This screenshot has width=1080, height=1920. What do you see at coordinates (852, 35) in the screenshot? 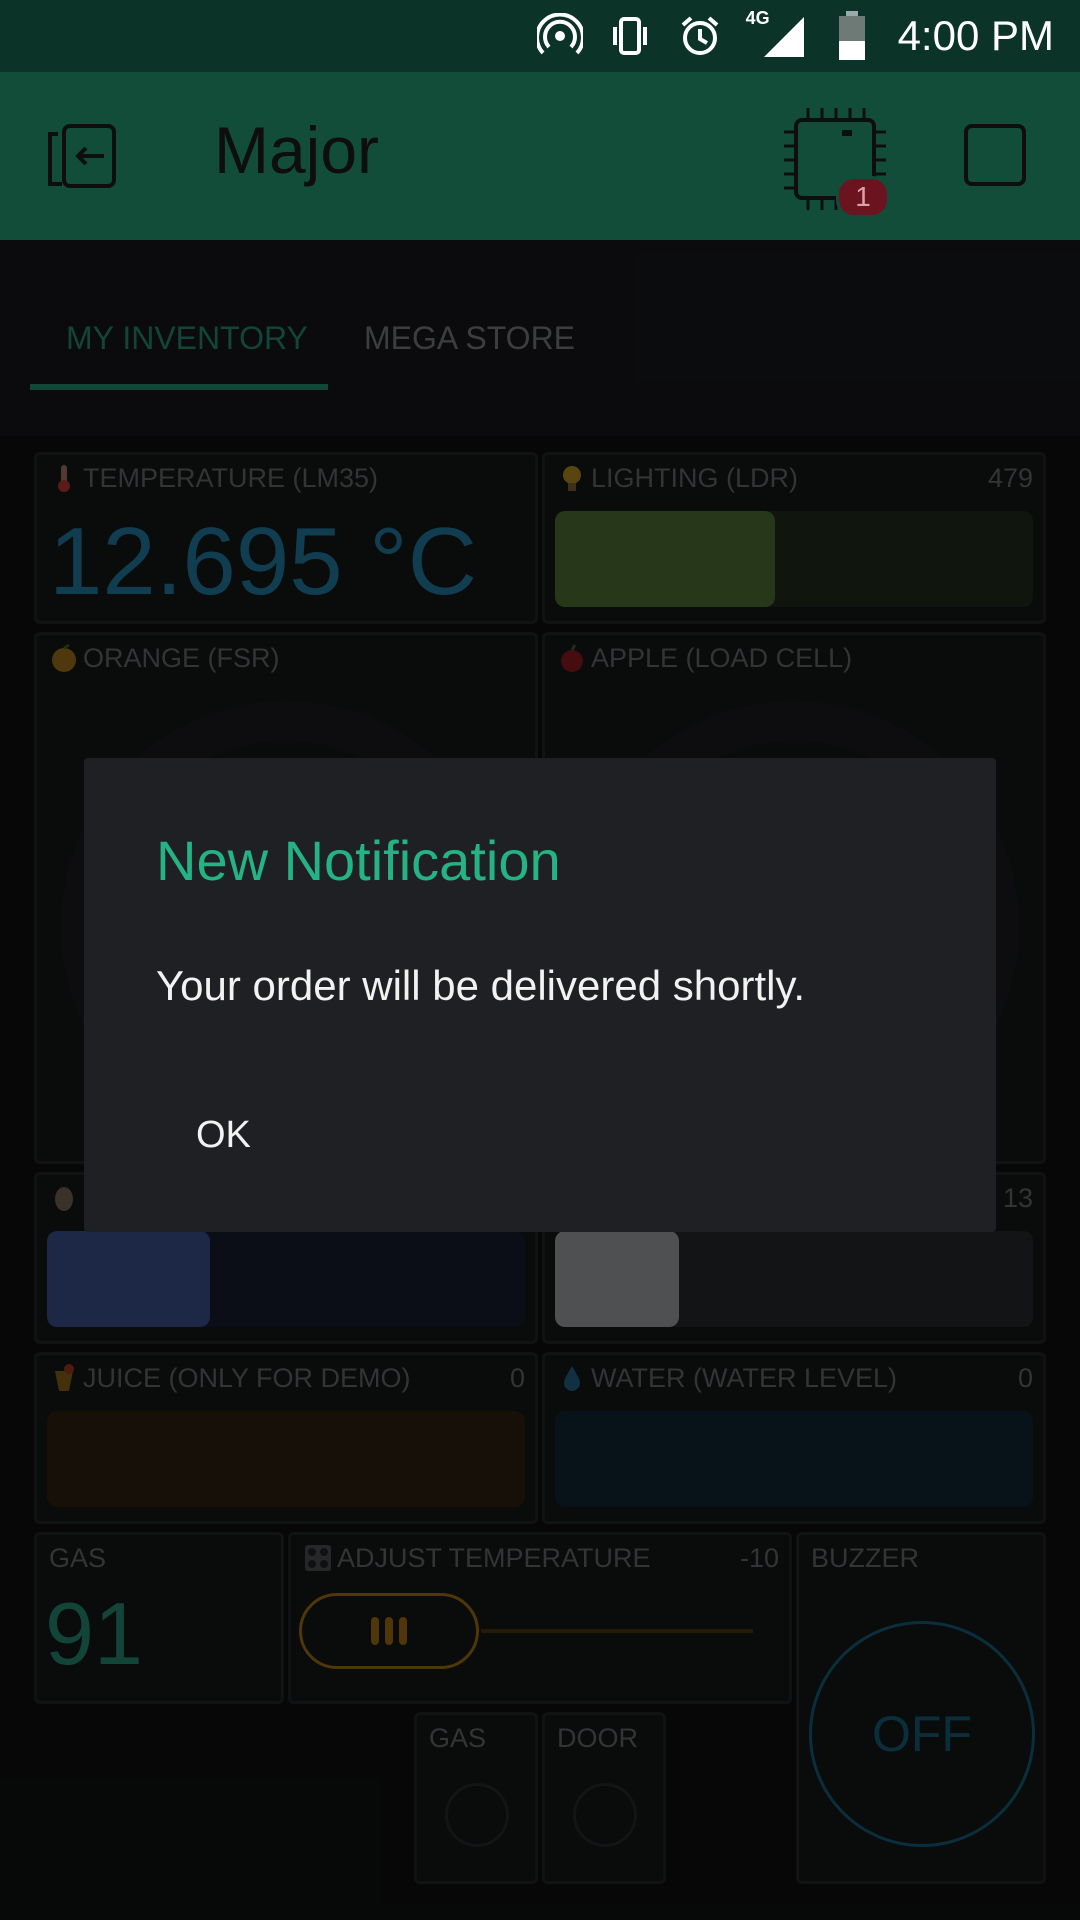
I see `battery-icon` at bounding box center [852, 35].